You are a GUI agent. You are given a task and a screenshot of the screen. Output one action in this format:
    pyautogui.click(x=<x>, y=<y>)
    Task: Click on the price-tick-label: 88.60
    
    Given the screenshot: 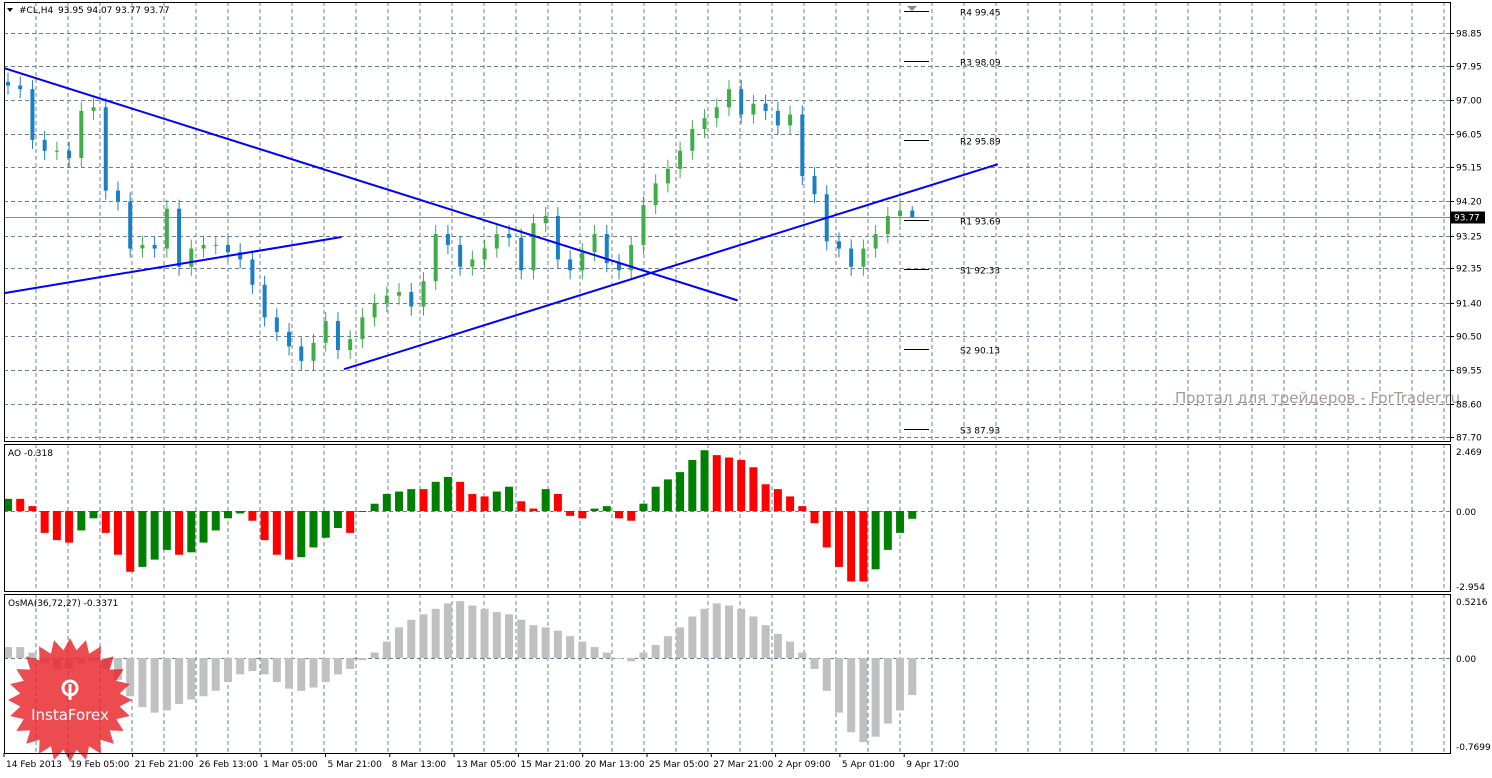 What is the action you would take?
    pyautogui.click(x=1469, y=406)
    